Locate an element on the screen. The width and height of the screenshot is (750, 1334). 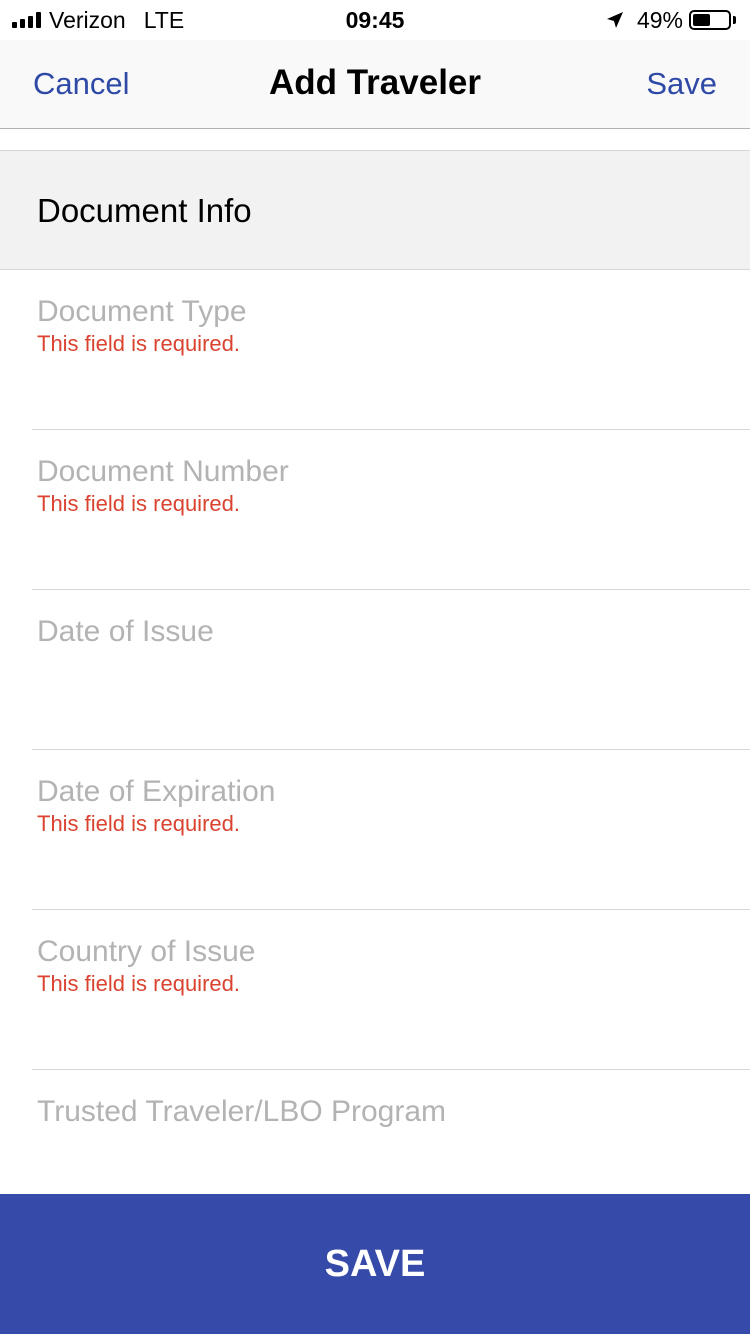
battery-nub is located at coordinates (734, 20).